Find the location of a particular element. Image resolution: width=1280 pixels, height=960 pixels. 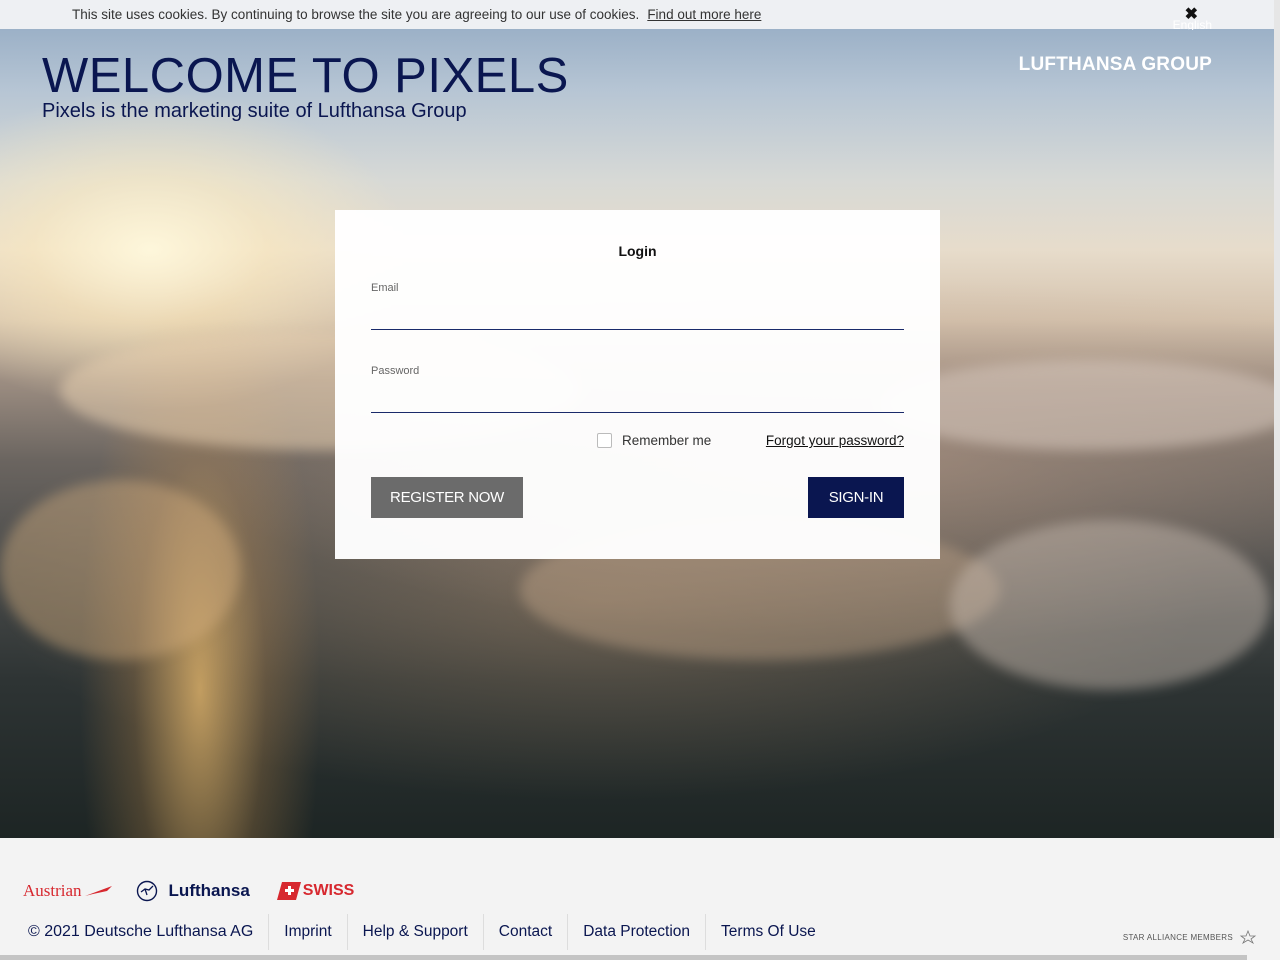

vertical-scrollbar is located at coordinates (1277, 419).